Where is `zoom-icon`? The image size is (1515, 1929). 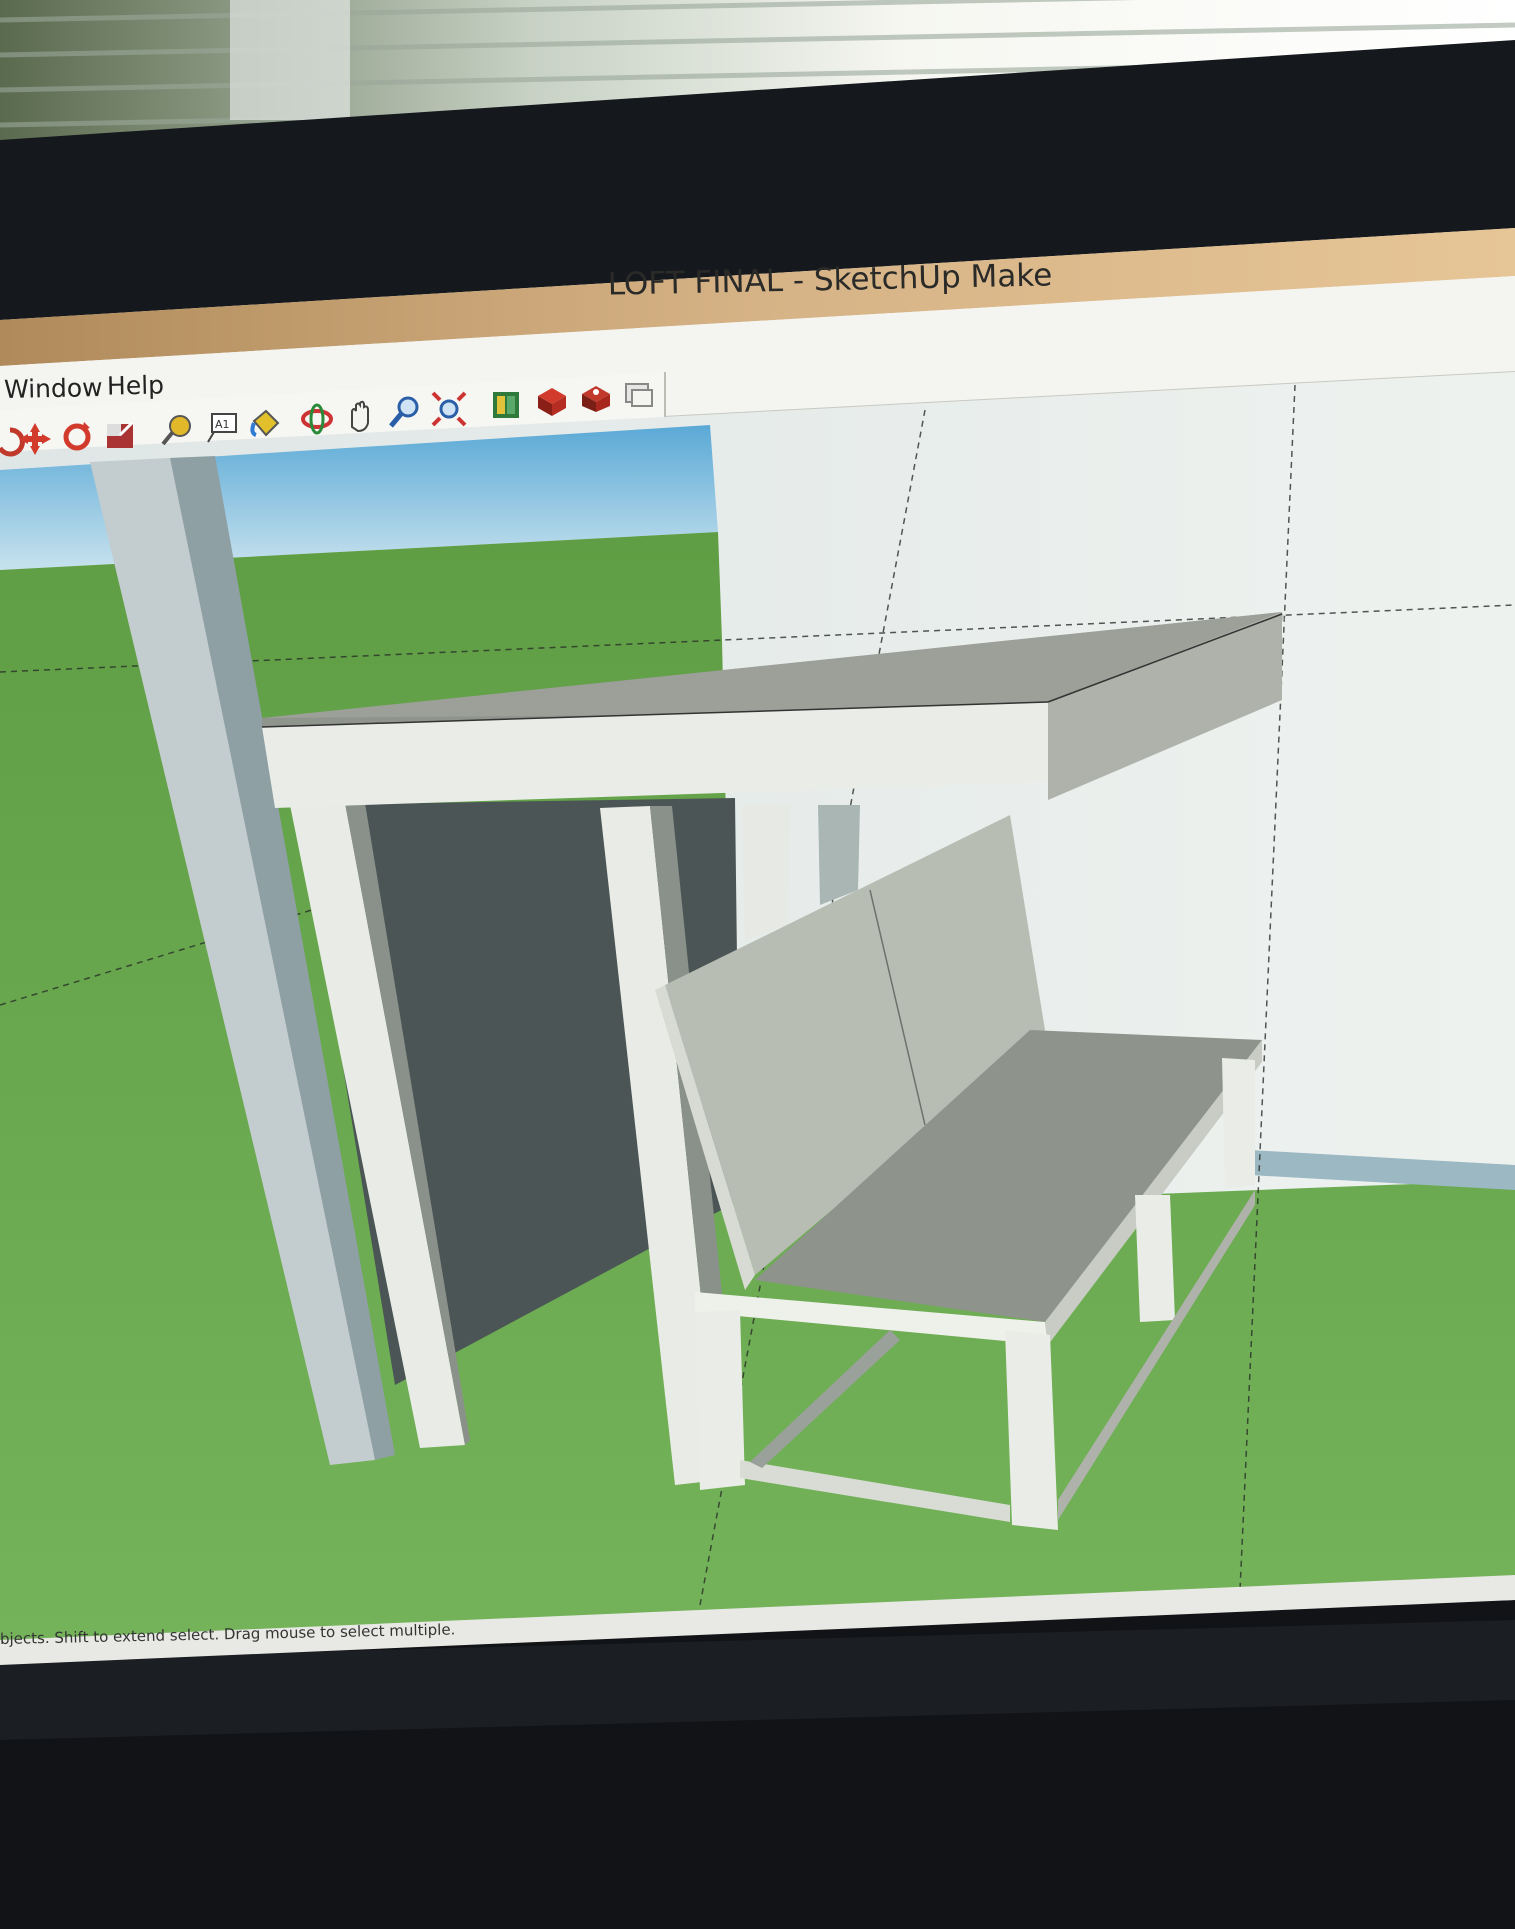 zoom-icon is located at coordinates (405, 412).